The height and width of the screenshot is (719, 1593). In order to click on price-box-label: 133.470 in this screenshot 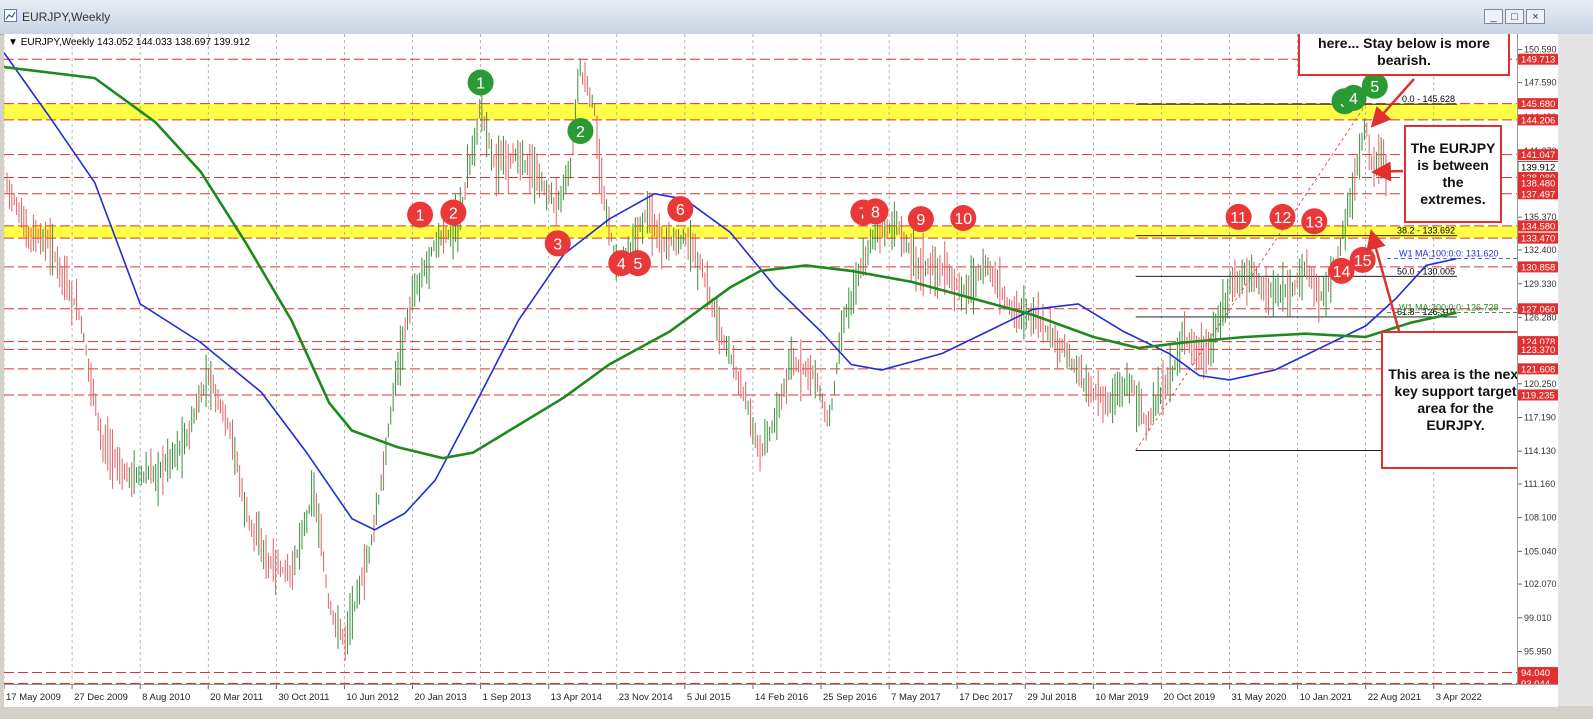, I will do `click(1538, 239)`.